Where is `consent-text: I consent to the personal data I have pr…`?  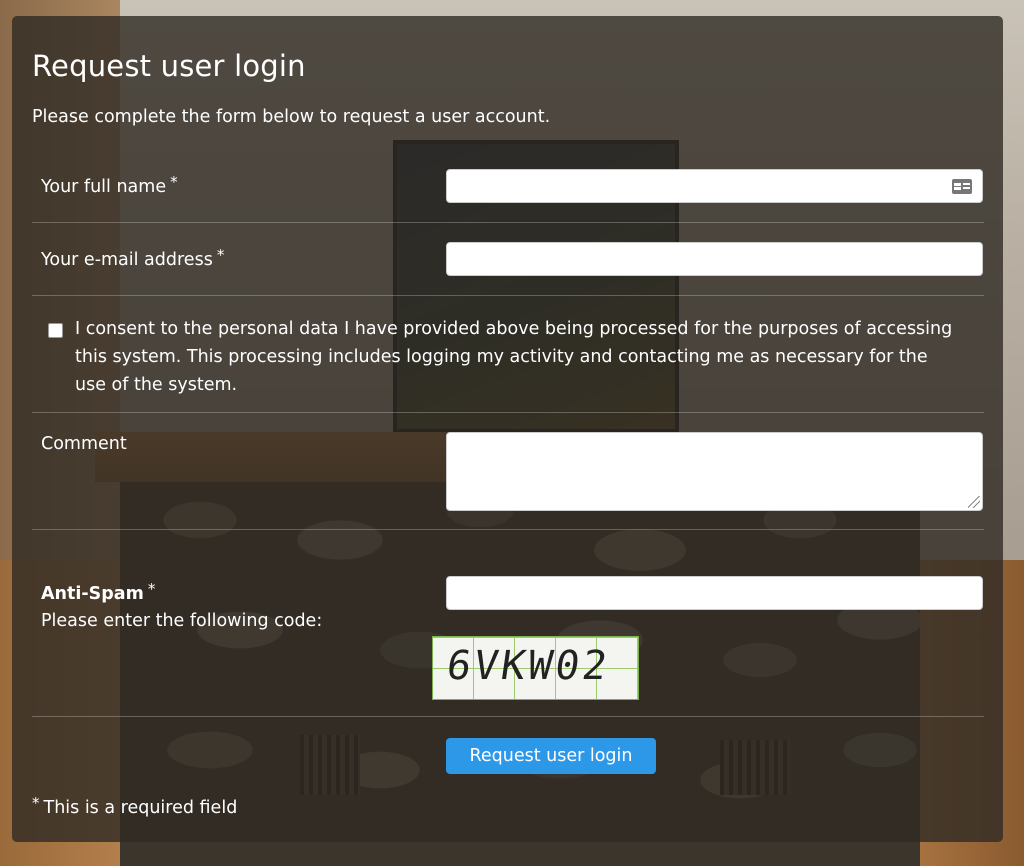 consent-text: I consent to the personal data I have pr… is located at coordinates (514, 357).